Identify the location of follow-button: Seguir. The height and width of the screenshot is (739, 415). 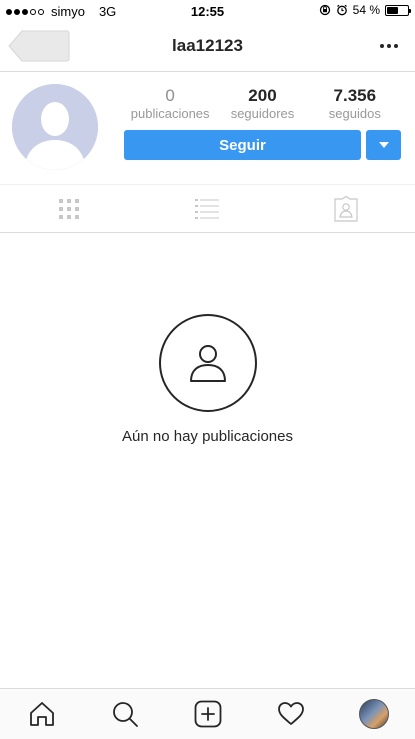
(242, 145).